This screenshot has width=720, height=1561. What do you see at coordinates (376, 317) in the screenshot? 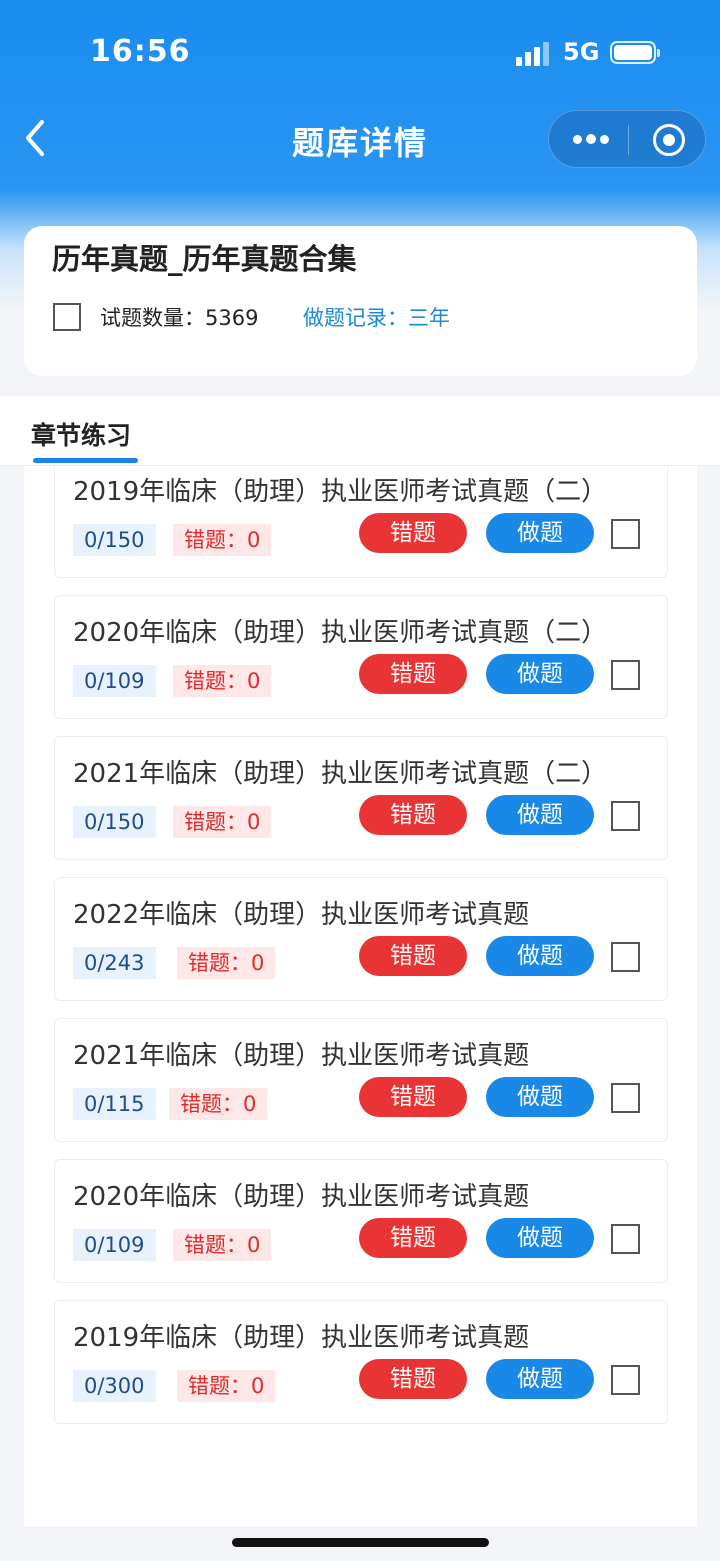
I see `practice-record-link: 做题记录：三年` at bounding box center [376, 317].